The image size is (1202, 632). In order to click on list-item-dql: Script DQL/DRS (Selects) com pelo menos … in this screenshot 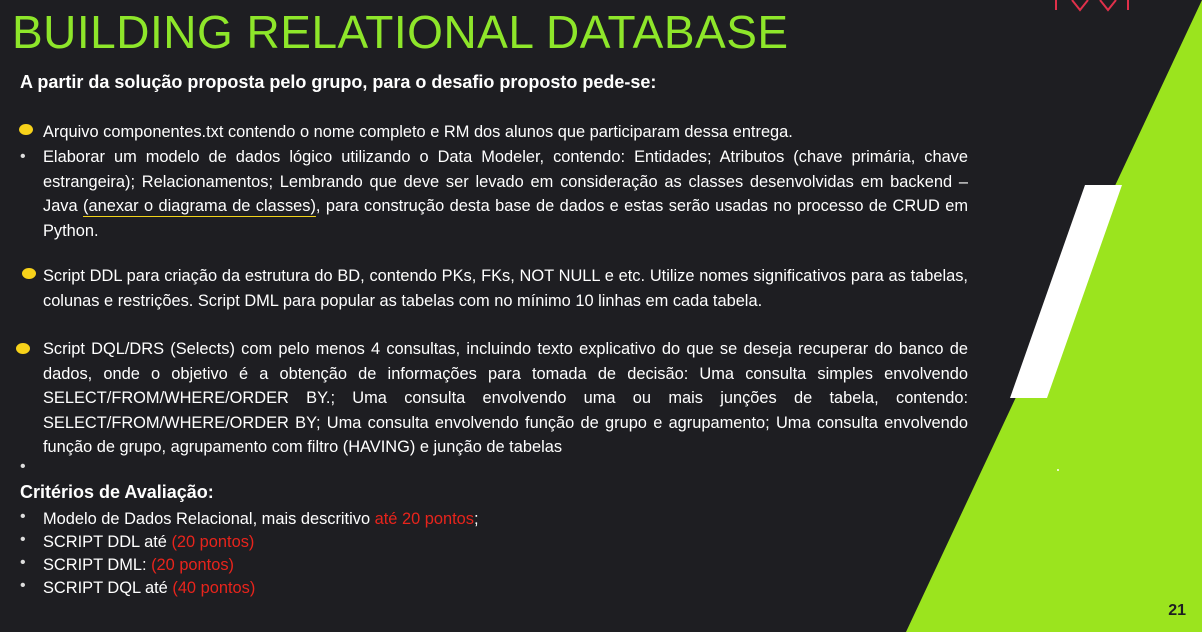, I will do `click(505, 398)`.